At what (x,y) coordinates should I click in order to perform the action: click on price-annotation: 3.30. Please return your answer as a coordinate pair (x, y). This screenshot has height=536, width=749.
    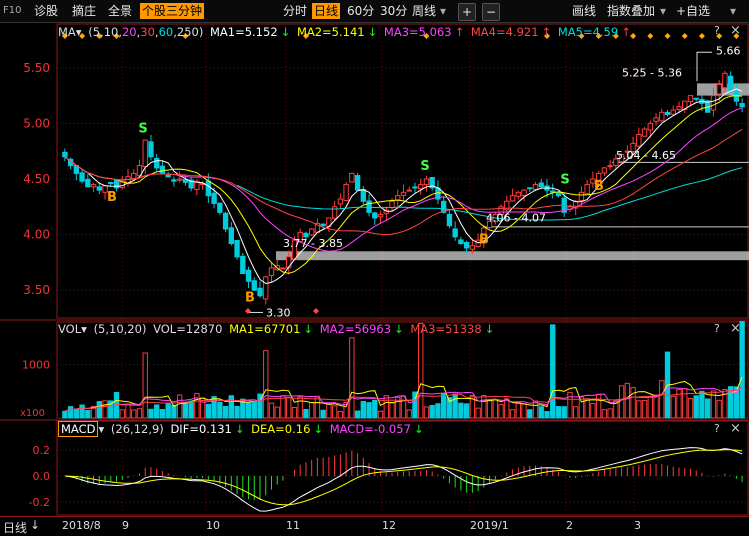
    Looking at the image, I should click on (278, 312).